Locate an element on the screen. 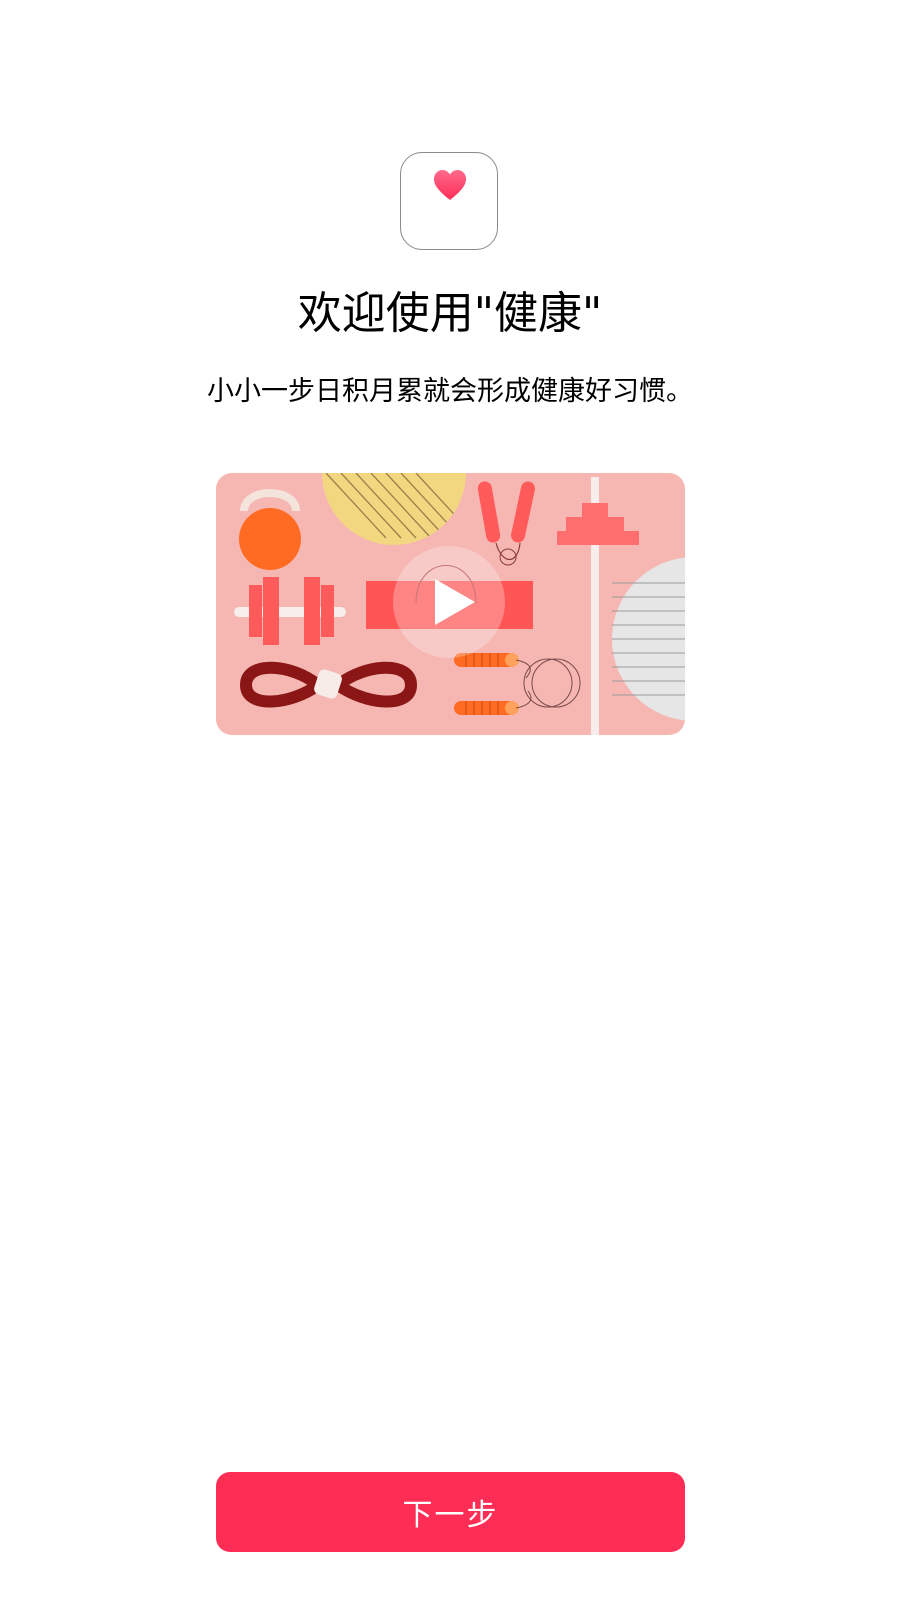  welcome-title: 欢迎使用"健康" is located at coordinates (450, 313).